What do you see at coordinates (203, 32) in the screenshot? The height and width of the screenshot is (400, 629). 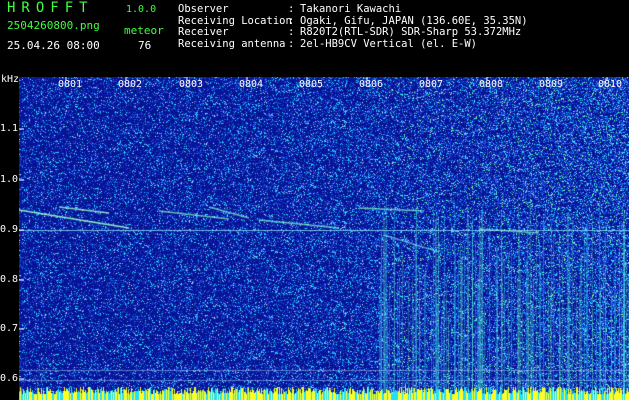 I see `info-label: Receiver` at bounding box center [203, 32].